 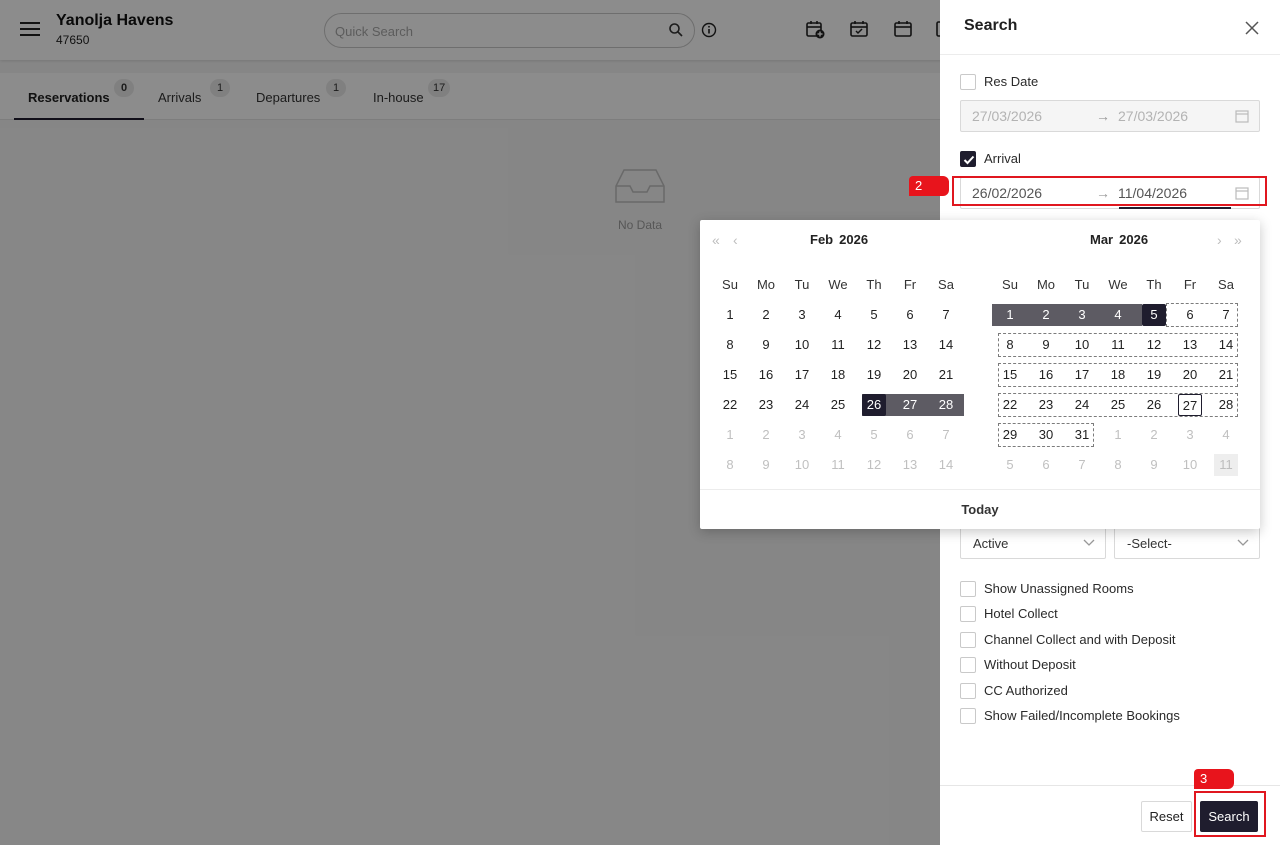 I want to click on left-calendar-day: 25, so click(x=838, y=405).